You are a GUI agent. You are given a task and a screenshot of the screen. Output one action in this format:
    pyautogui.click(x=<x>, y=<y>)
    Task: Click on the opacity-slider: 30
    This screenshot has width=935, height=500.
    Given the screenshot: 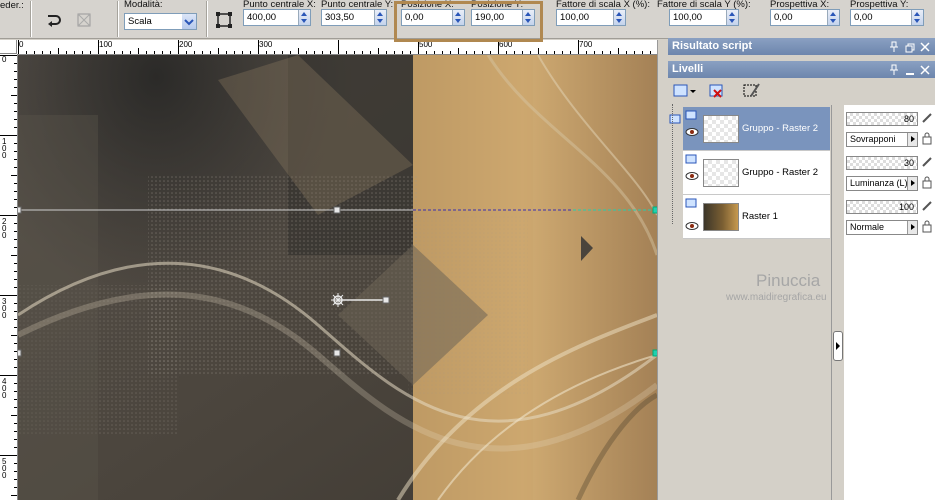 What is the action you would take?
    pyautogui.click(x=882, y=163)
    